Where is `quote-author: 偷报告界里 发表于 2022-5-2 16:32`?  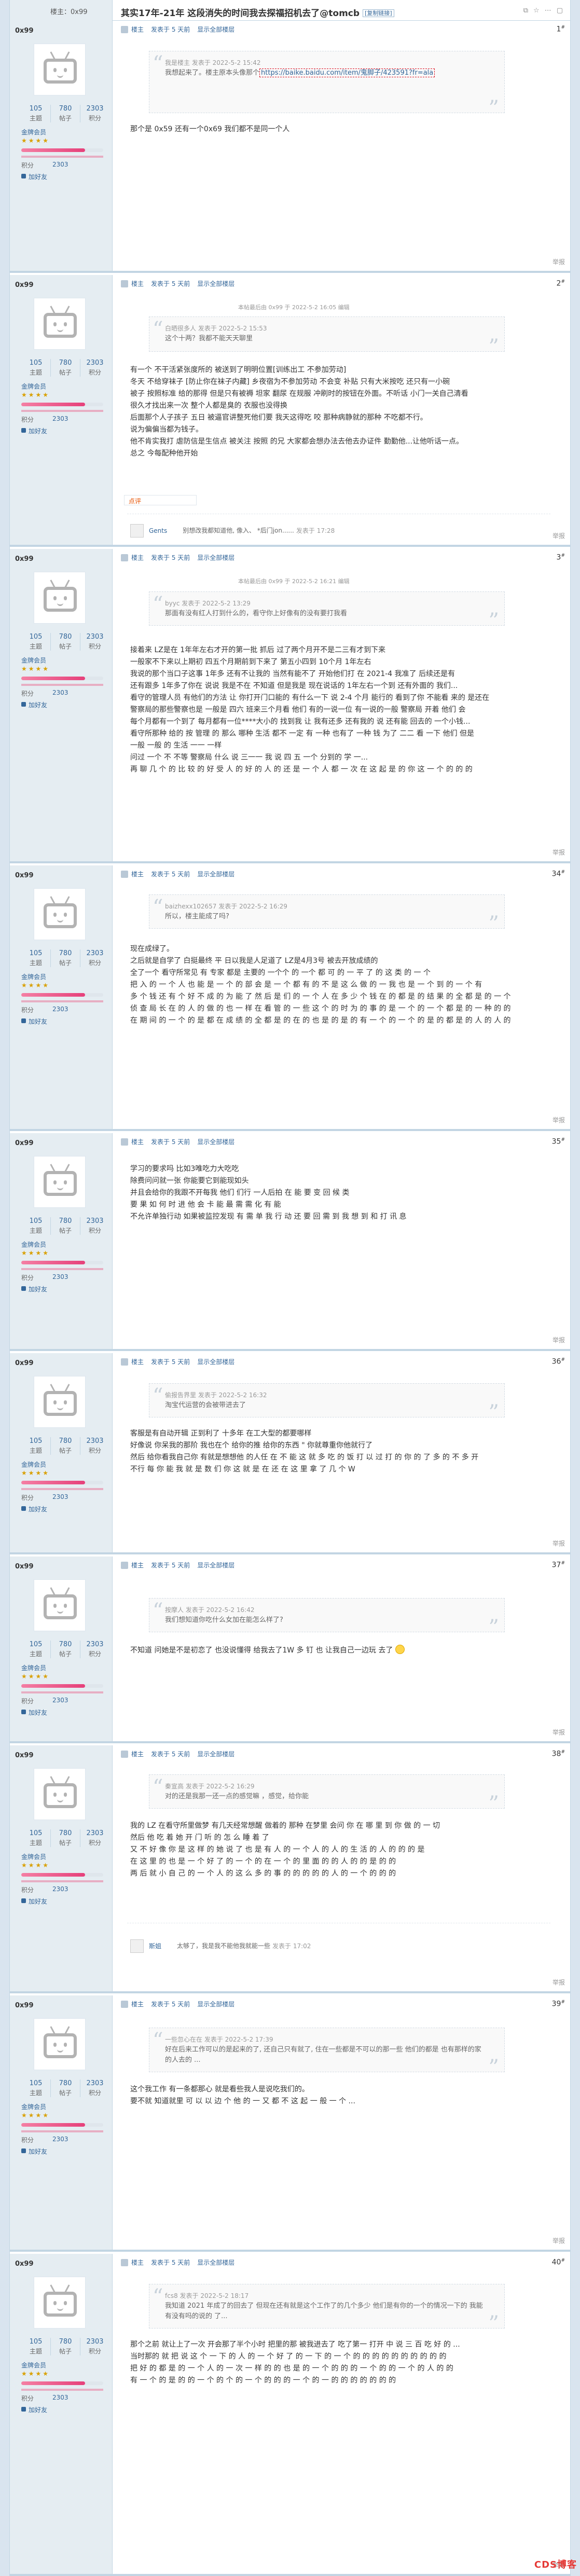
quote-author: 偷报告界里 发表于 2022-5-2 16:32 is located at coordinates (324, 1395).